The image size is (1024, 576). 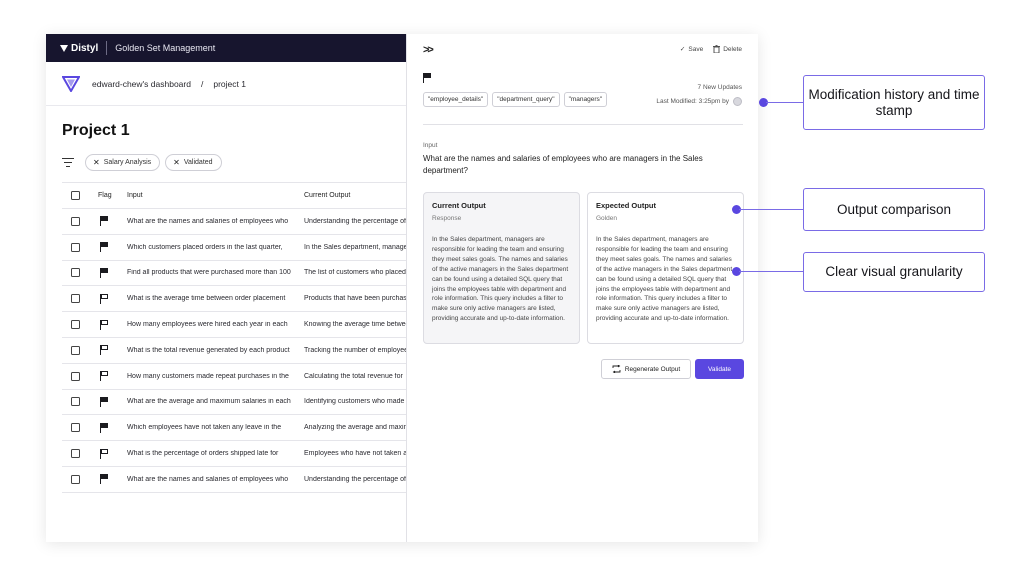 What do you see at coordinates (135, 195) in the screenshot?
I see `column-header-input: Input` at bounding box center [135, 195].